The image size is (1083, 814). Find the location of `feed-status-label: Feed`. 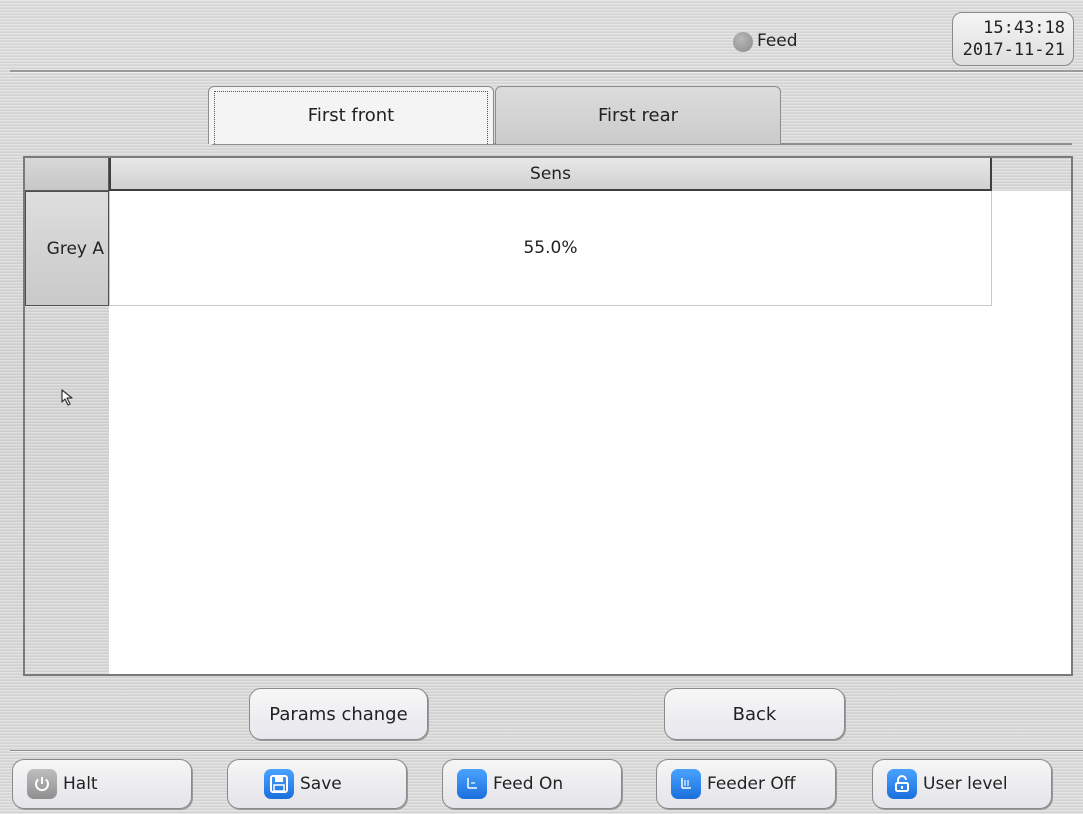

feed-status-label: Feed is located at coordinates (777, 41).